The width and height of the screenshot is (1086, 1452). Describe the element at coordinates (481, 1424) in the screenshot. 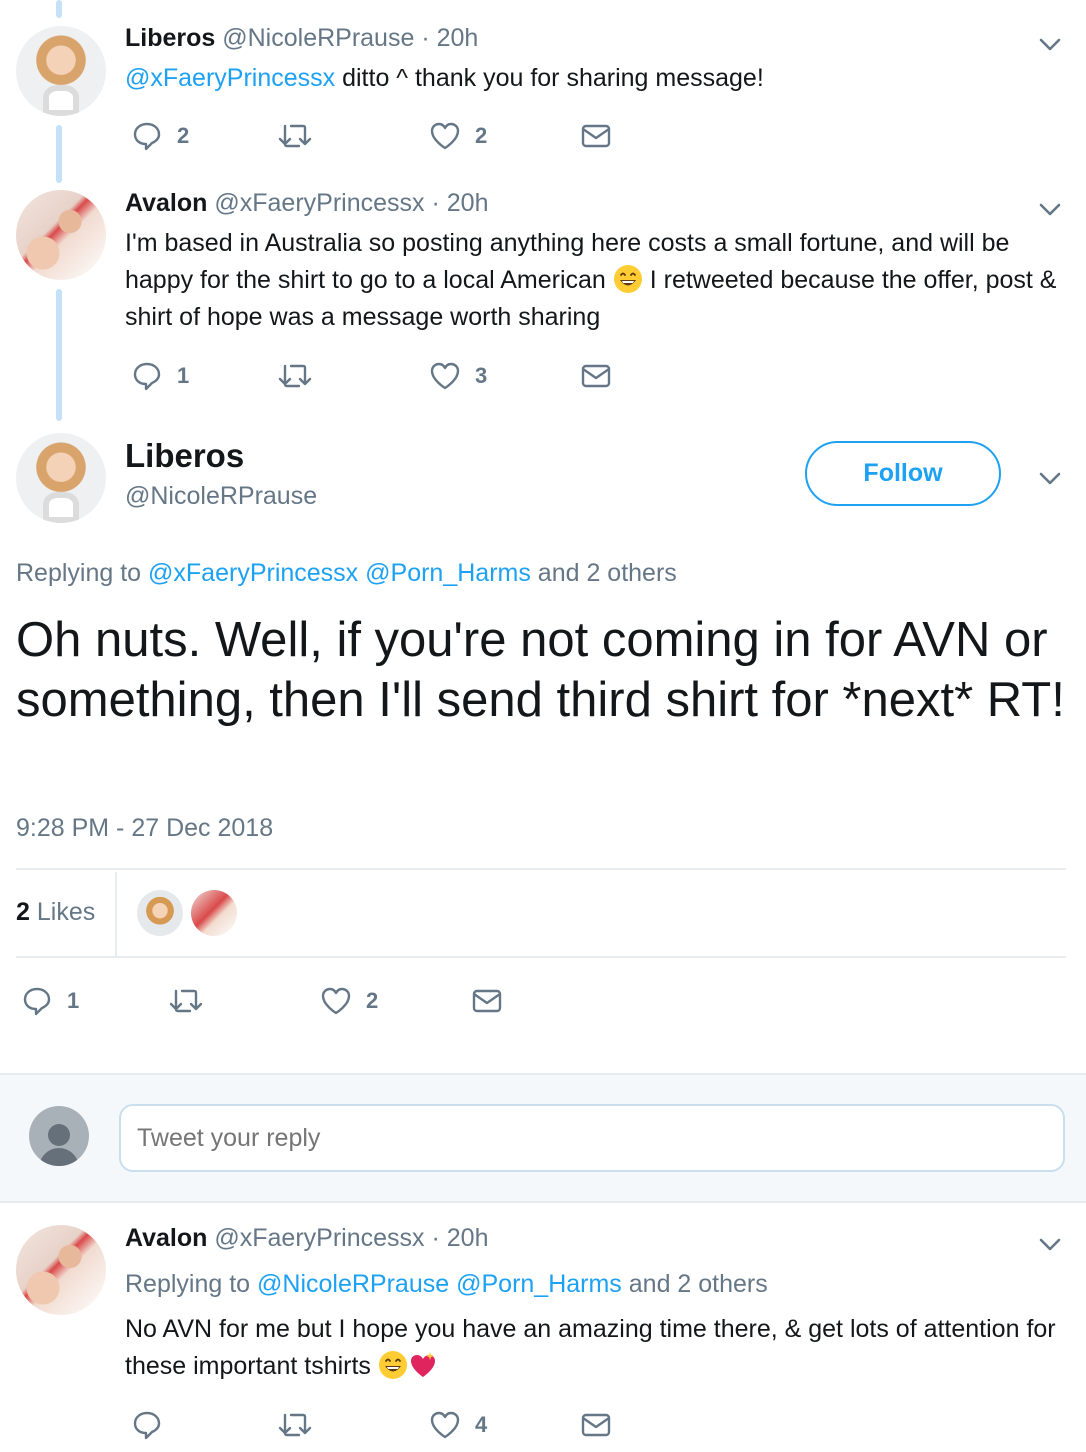

I see `like-count: 4` at that location.